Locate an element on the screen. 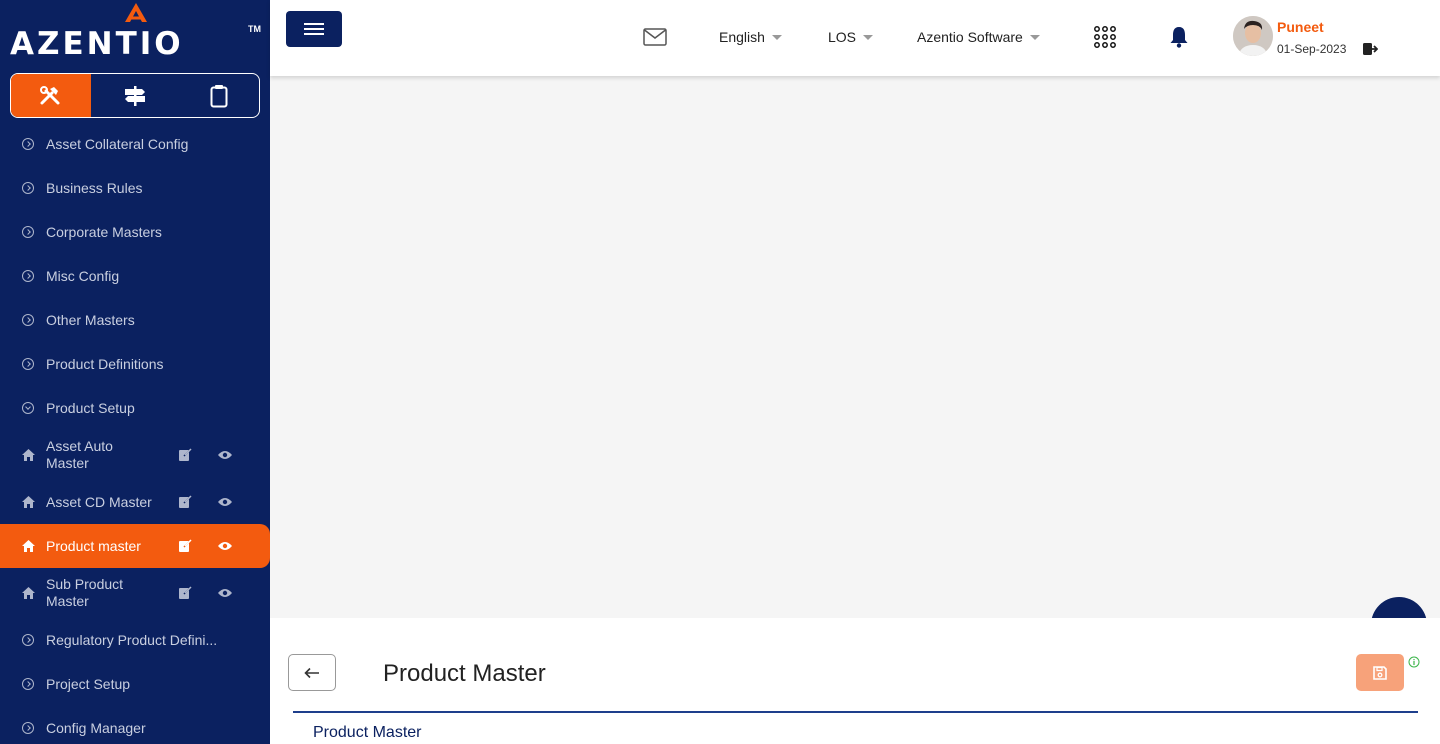 This screenshot has width=1440, height=744. mail-icon is located at coordinates (655, 37).